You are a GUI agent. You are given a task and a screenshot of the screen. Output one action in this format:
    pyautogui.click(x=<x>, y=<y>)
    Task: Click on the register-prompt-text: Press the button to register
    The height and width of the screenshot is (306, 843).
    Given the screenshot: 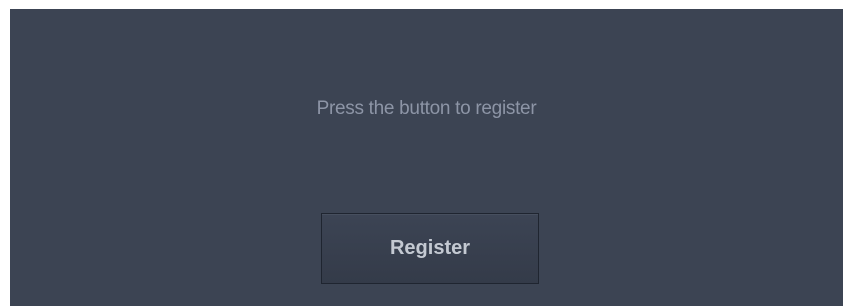 What is the action you would take?
    pyautogui.click(x=426, y=108)
    